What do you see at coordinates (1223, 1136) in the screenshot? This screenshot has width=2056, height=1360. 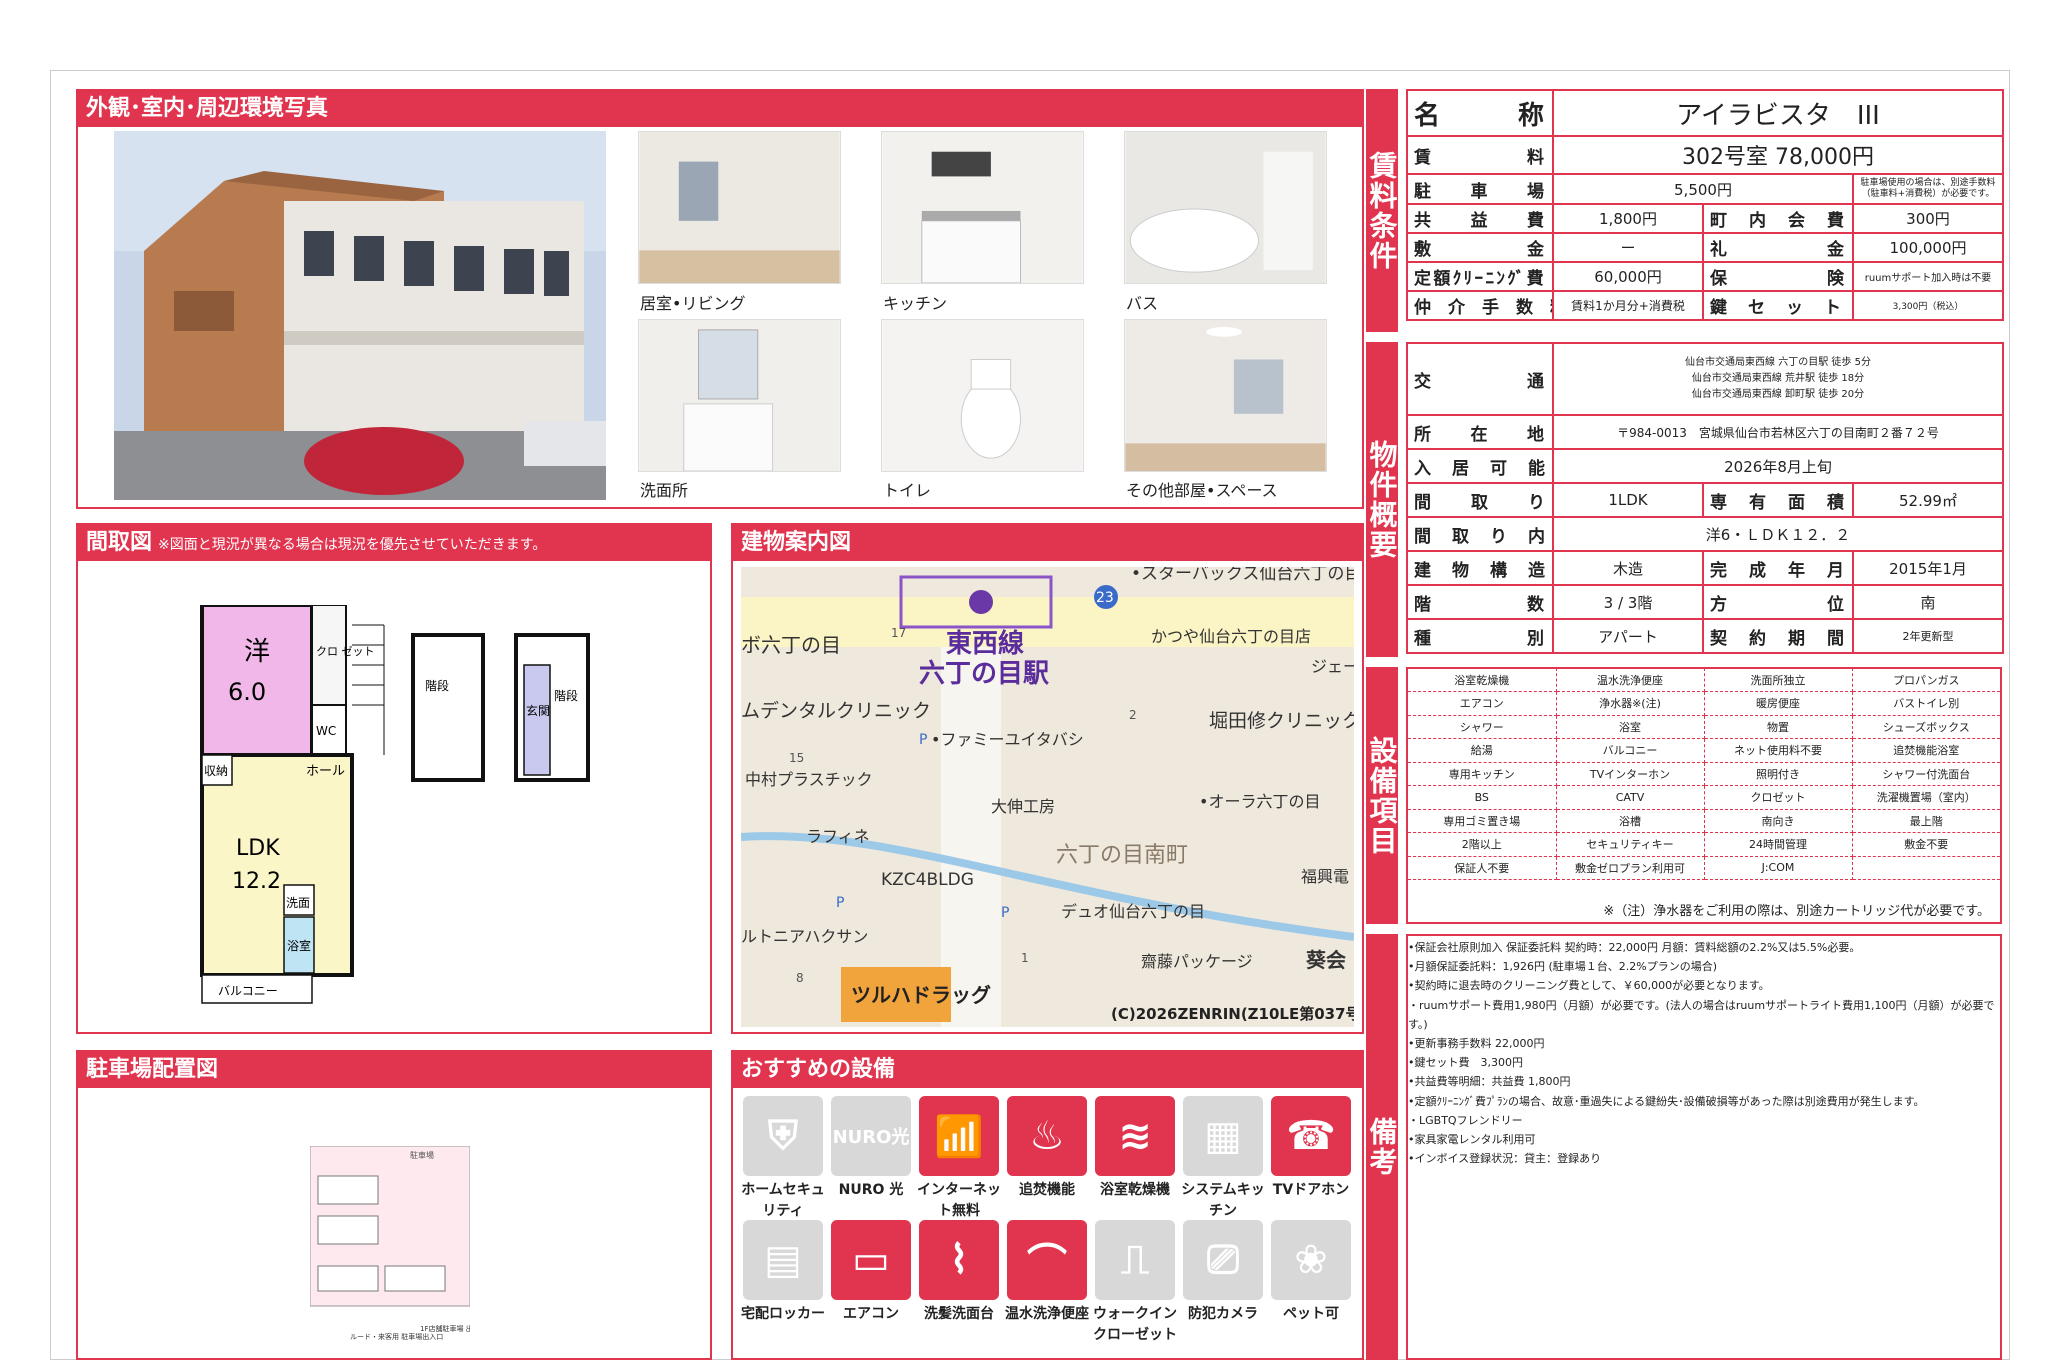 I see `icon-glyph: ▦` at bounding box center [1223, 1136].